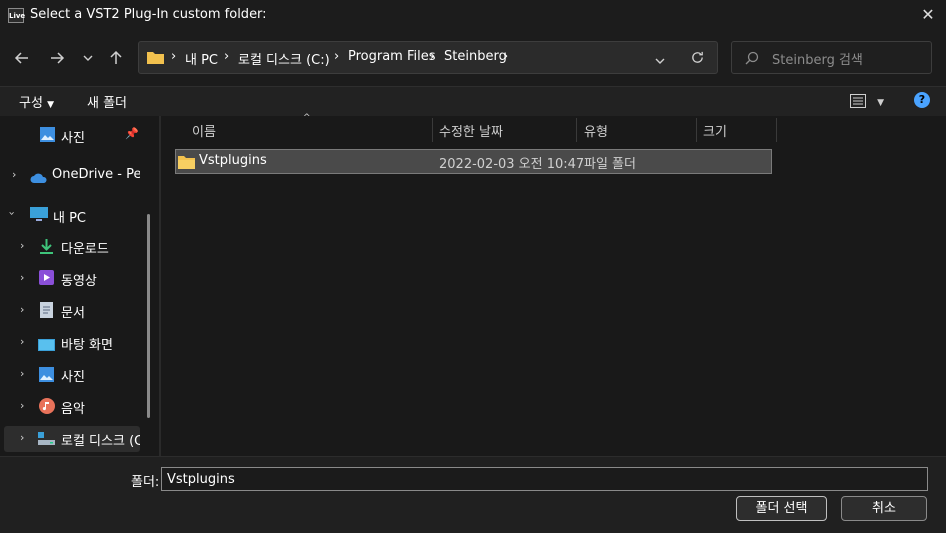 The width and height of the screenshot is (946, 533). Describe the element at coordinates (781, 508) in the screenshot. I see `select-folder-button: 폴더 선택` at that location.